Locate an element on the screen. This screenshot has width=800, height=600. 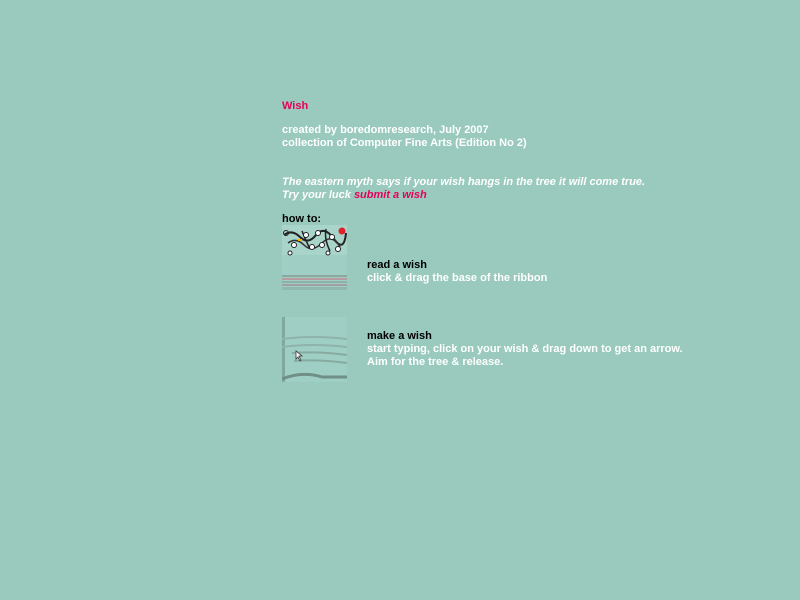
cursor-icon is located at coordinates (314, 349).